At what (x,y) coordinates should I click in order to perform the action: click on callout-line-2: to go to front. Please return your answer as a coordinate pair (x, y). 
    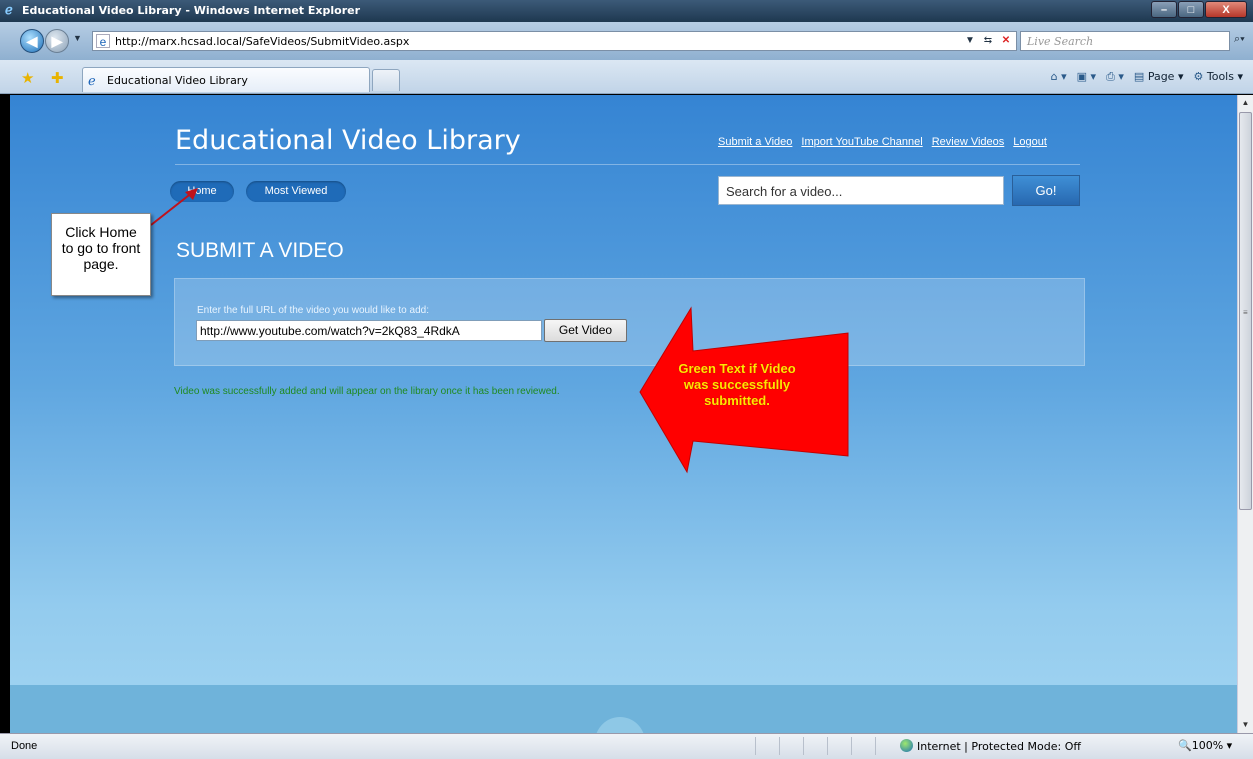
    Looking at the image, I should click on (101, 248).